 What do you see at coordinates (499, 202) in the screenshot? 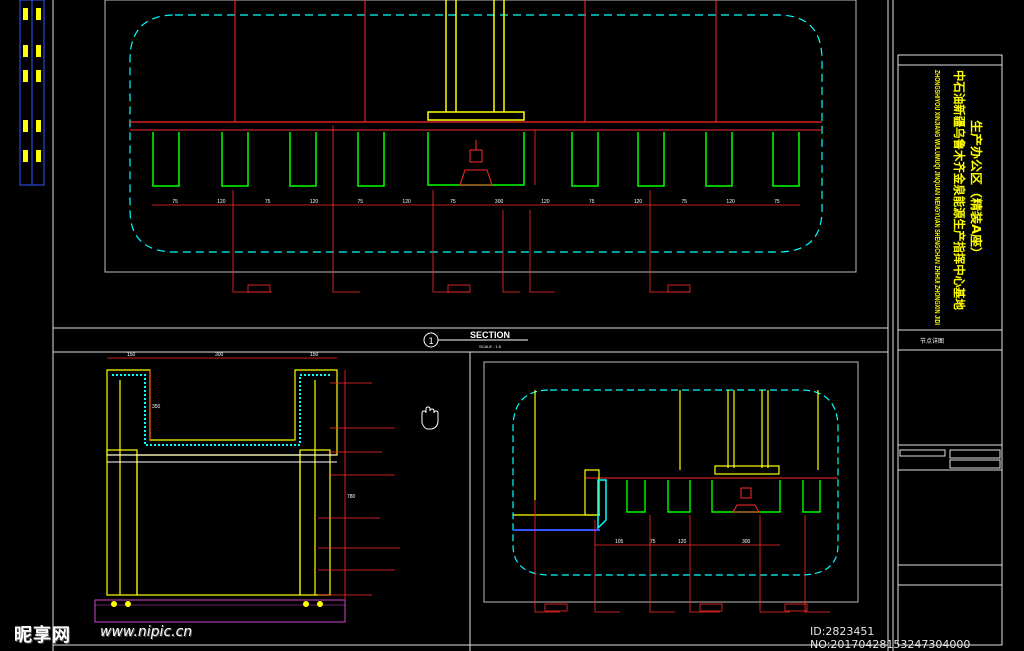
I see `top-dimension-label: 300` at bounding box center [499, 202].